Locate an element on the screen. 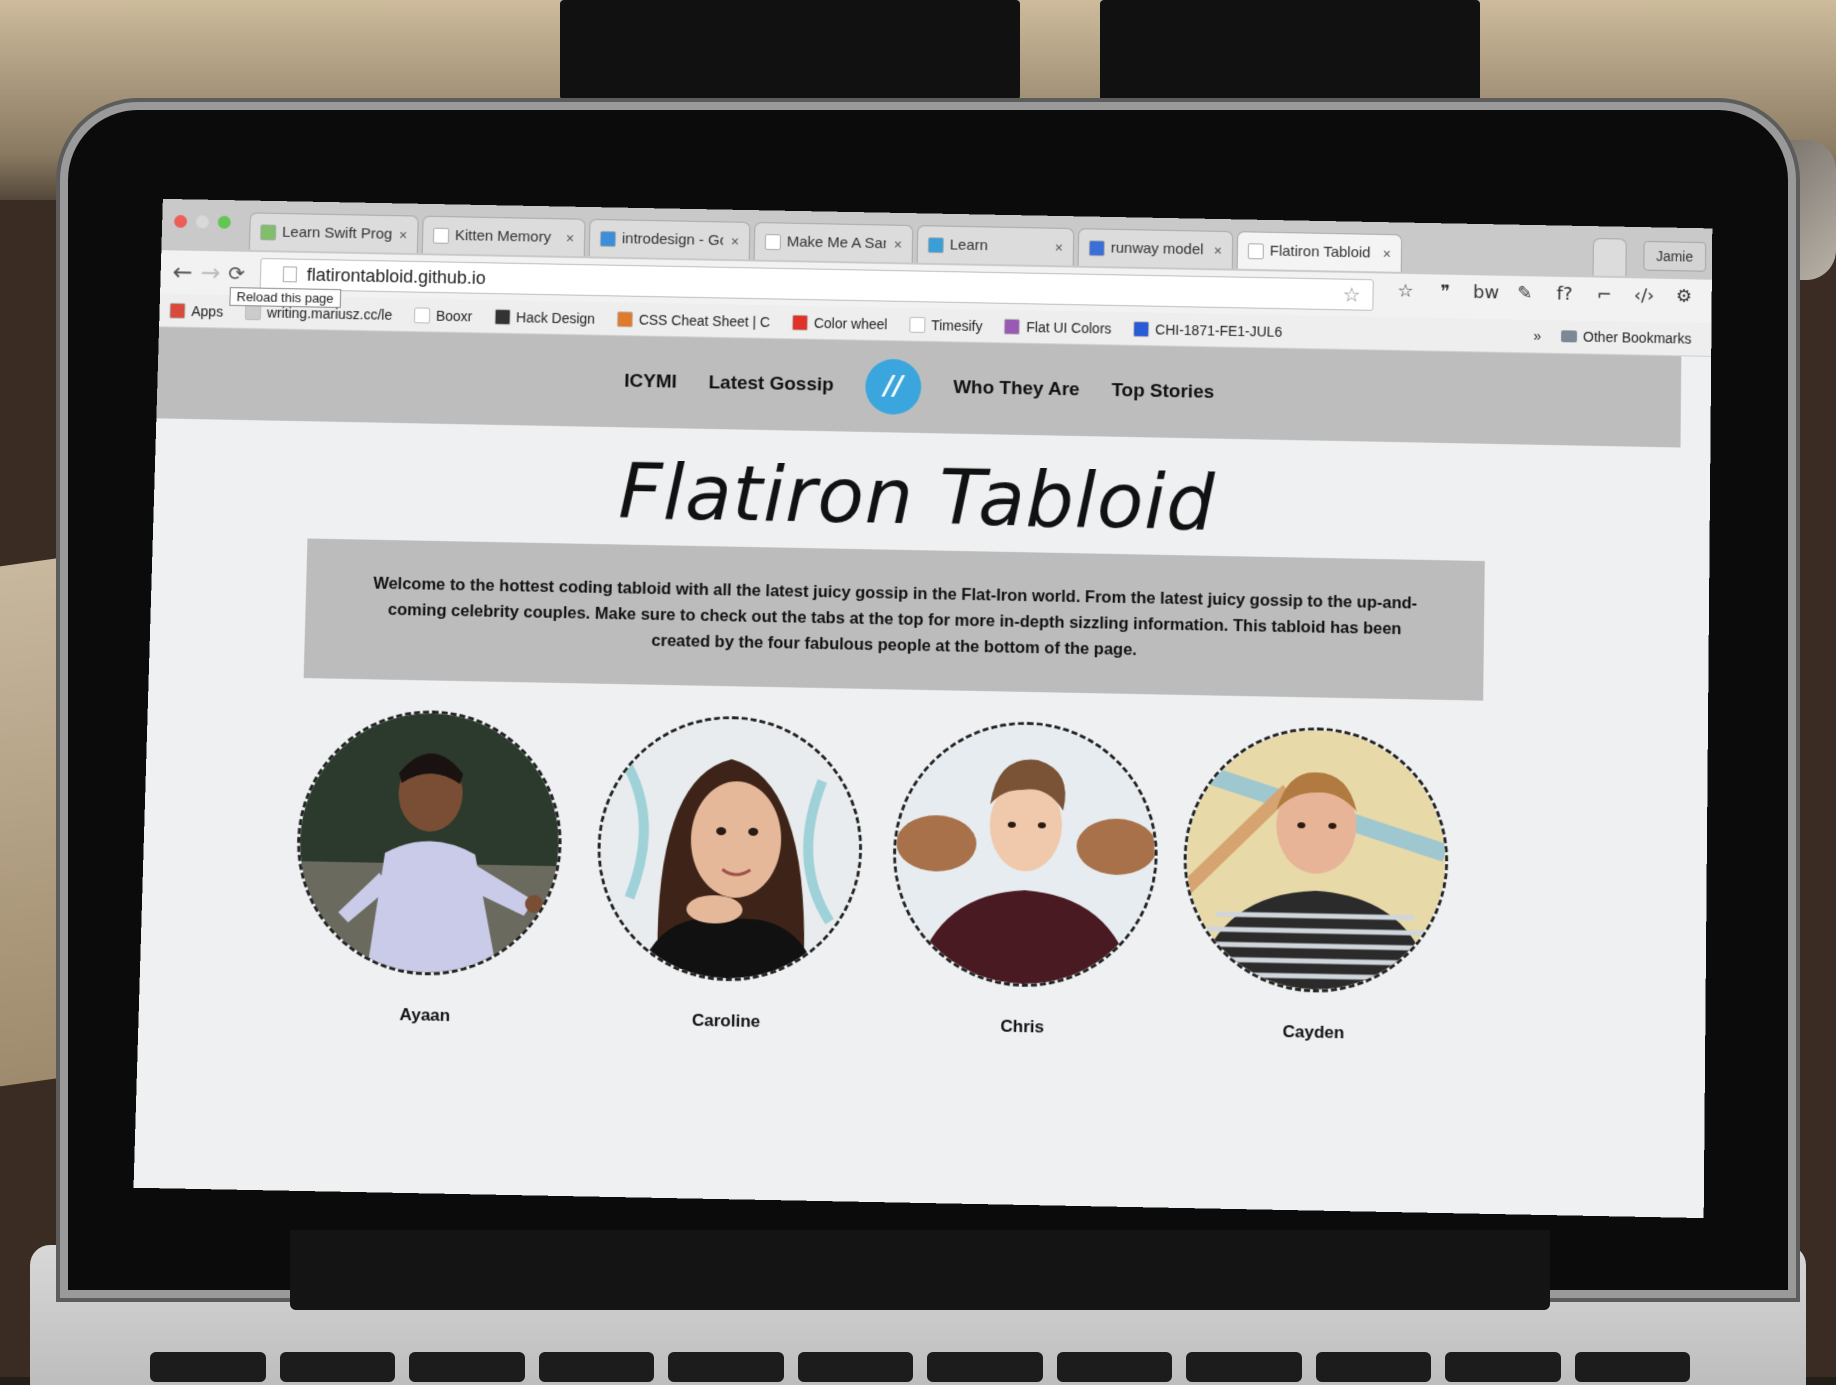  avatar-caroline is located at coordinates (729, 848).